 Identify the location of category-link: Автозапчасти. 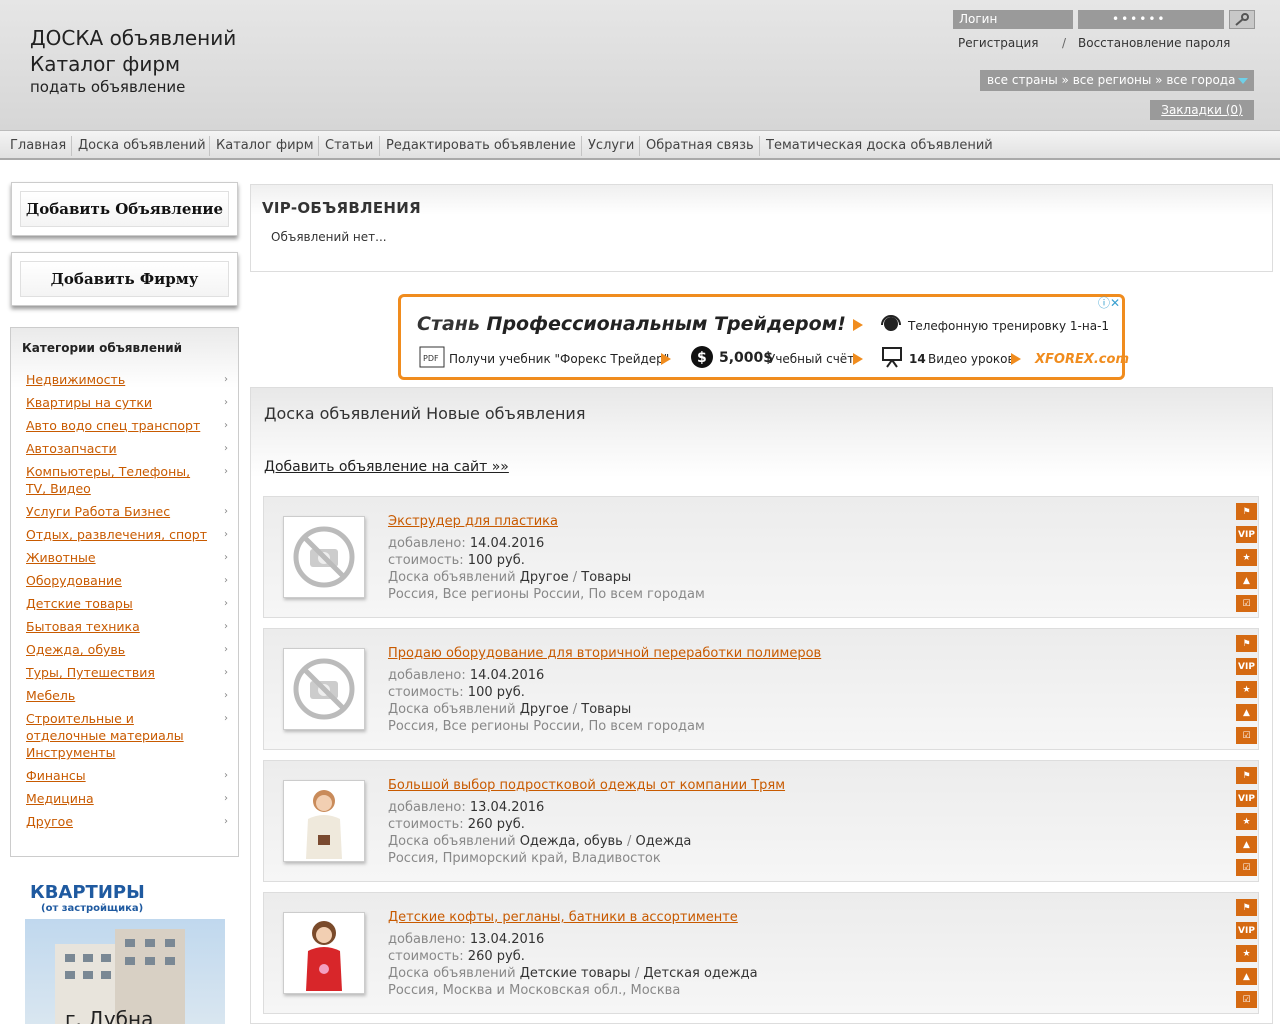
(121, 448).